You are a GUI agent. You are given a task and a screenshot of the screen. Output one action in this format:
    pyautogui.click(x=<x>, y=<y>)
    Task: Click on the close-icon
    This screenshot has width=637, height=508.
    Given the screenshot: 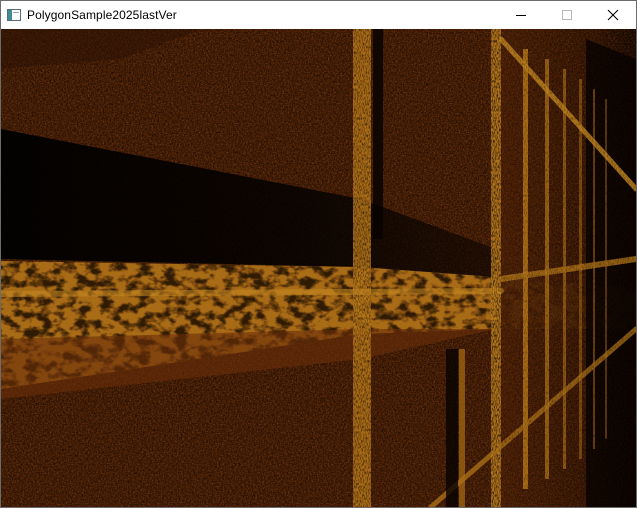 What is the action you would take?
    pyautogui.click(x=613, y=15)
    